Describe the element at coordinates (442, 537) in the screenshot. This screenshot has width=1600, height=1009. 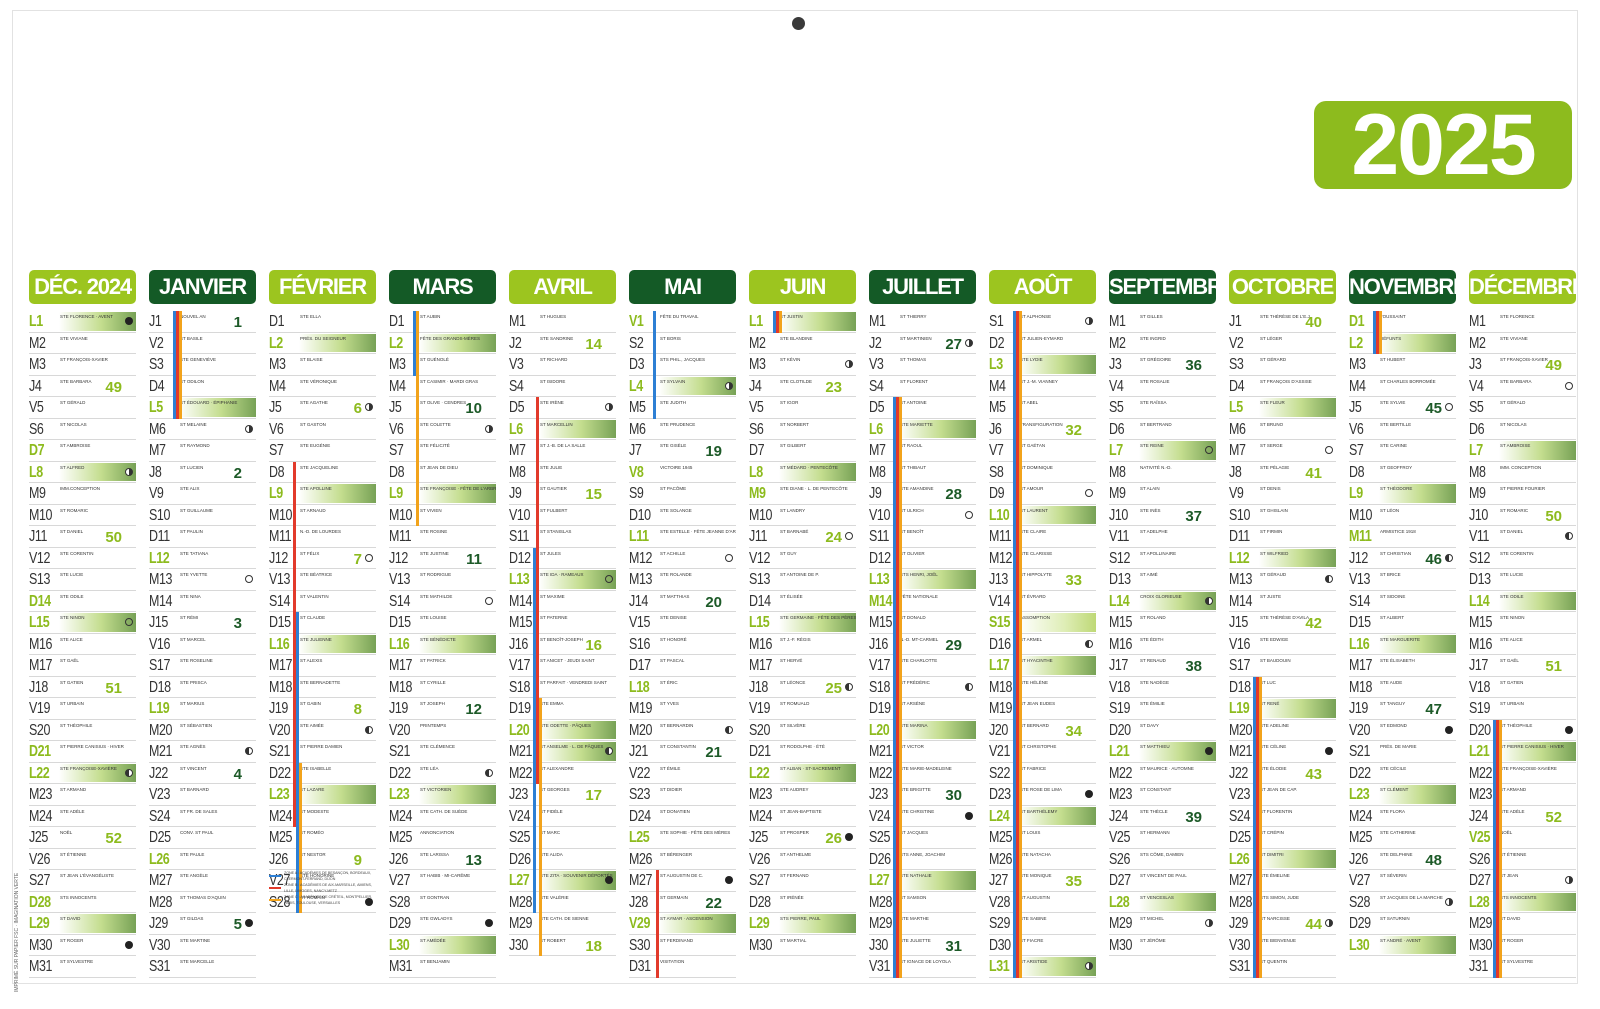
I see `day-row: M11 STE ROSINE` at that location.